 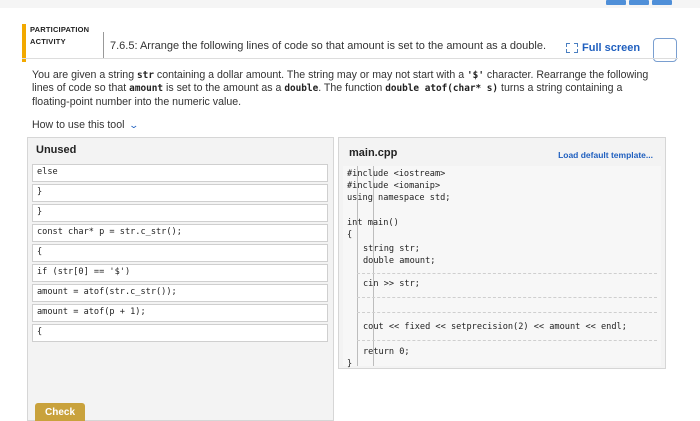 I want to click on progress-indicator, so click(x=639, y=2).